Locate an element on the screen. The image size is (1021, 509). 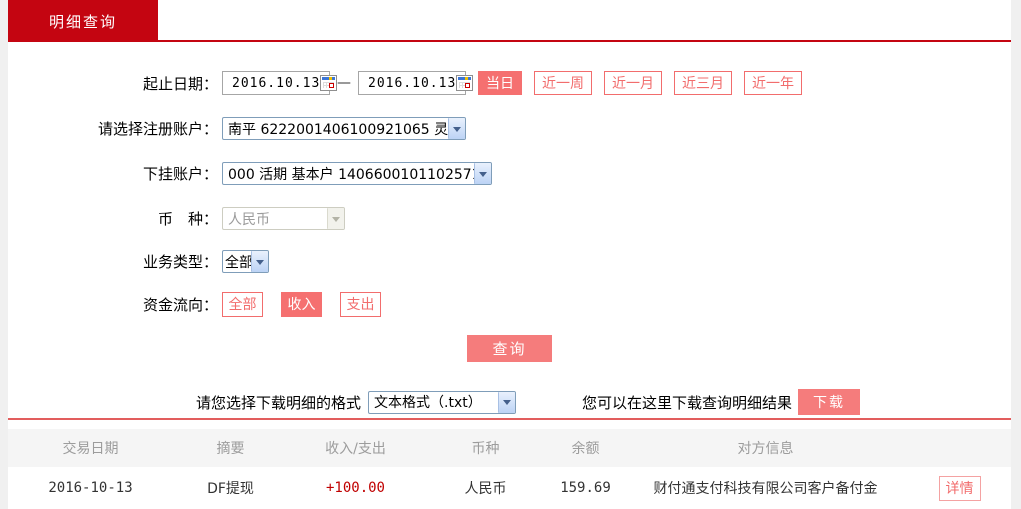
header-summary: 摘要 is located at coordinates (230, 449).